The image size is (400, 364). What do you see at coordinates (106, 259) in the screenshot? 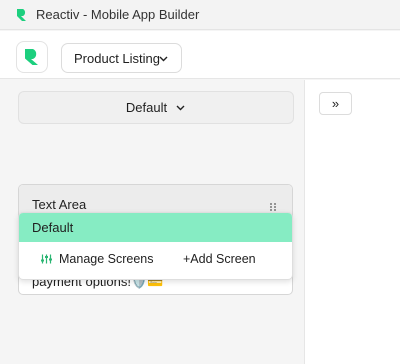
I see `manage-screens-label: Manage Screens` at bounding box center [106, 259].